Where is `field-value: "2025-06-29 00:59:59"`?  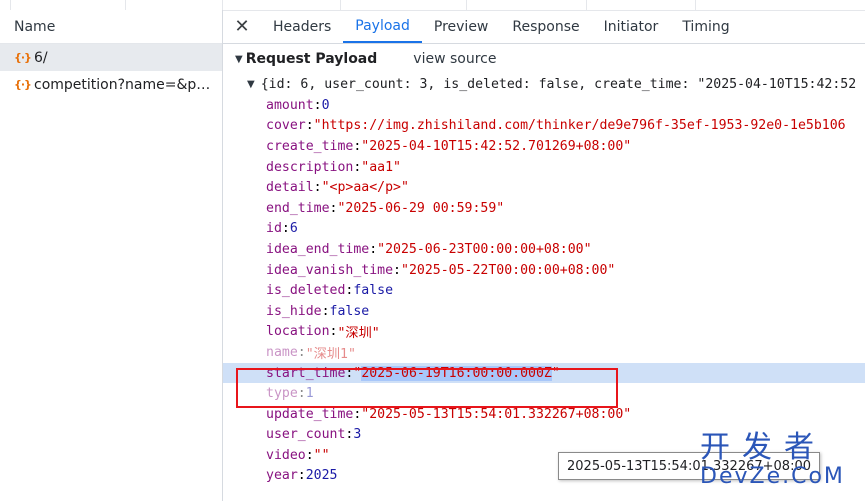 field-value: "2025-06-29 00:59:59" is located at coordinates (421, 208).